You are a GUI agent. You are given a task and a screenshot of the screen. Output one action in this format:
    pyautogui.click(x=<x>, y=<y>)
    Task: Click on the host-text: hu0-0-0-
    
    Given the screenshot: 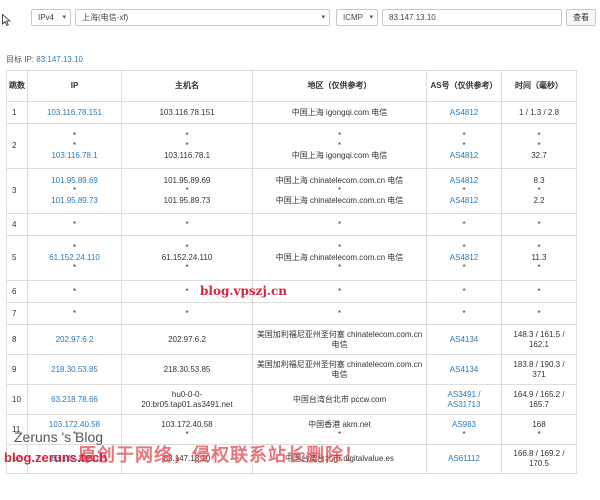 What is the action you would take?
    pyautogui.click(x=187, y=394)
    